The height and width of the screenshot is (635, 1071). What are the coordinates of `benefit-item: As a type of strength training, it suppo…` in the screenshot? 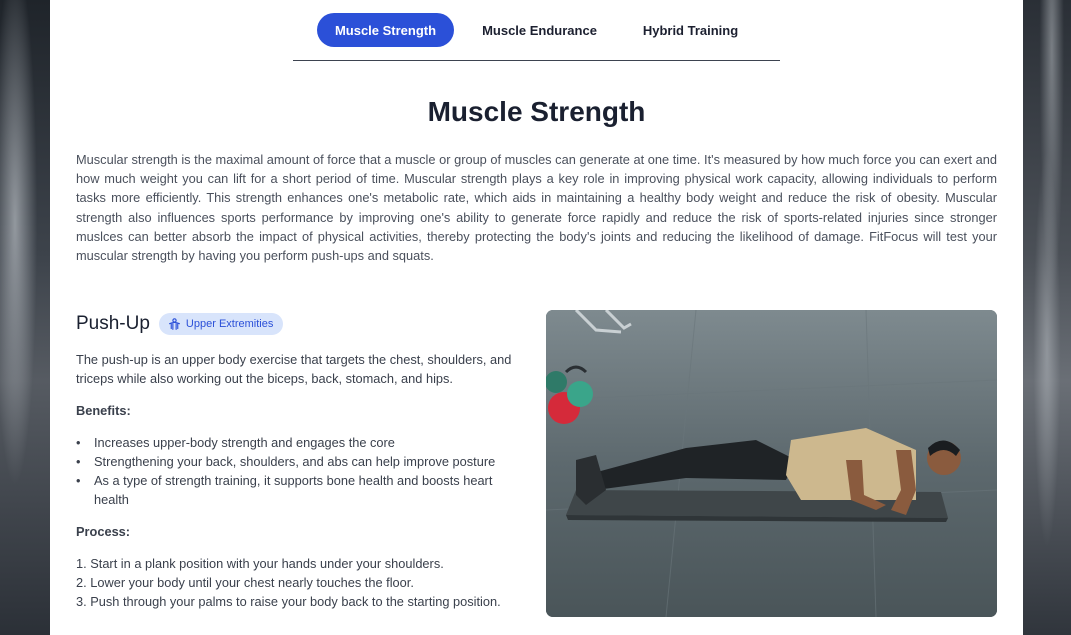 It's located at (298, 490).